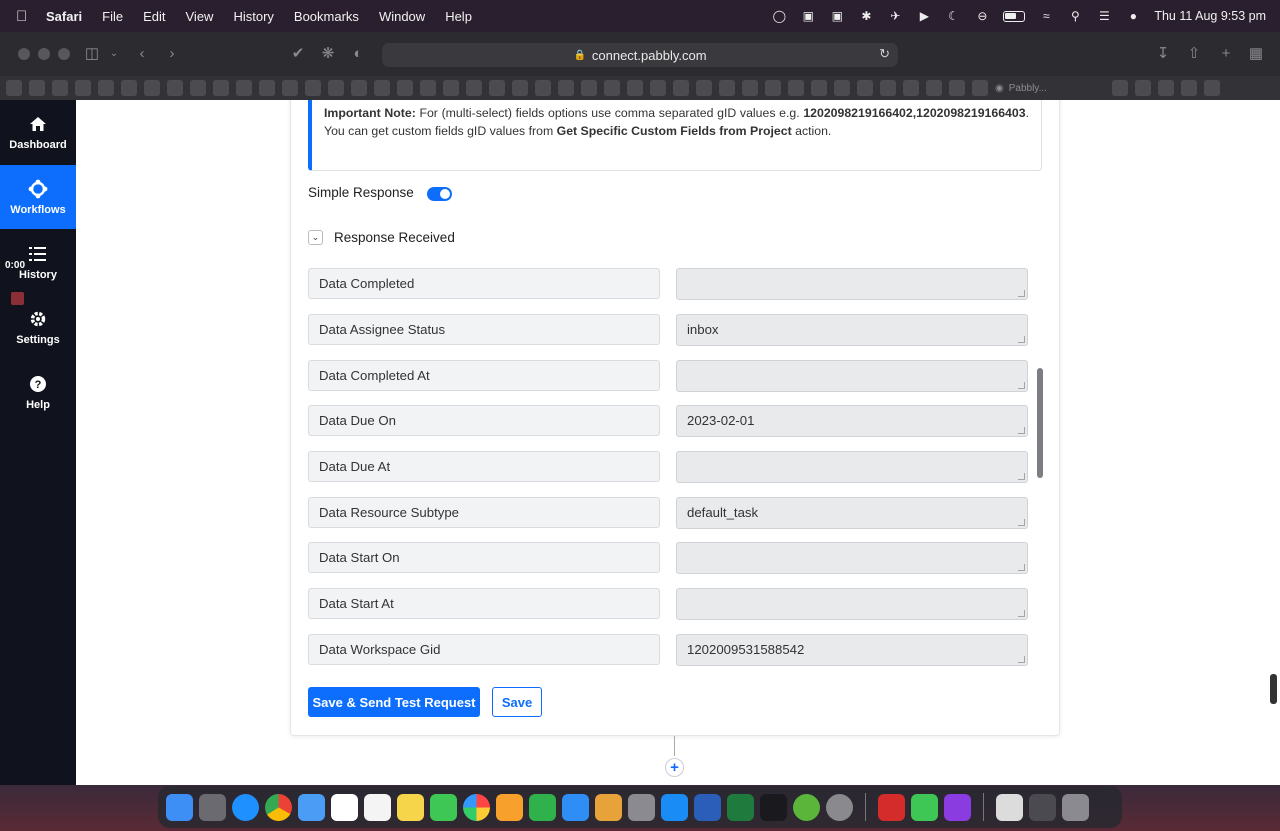 The height and width of the screenshot is (831, 1280). What do you see at coordinates (315, 237) in the screenshot?
I see `chevron-down-icon: ⌄` at bounding box center [315, 237].